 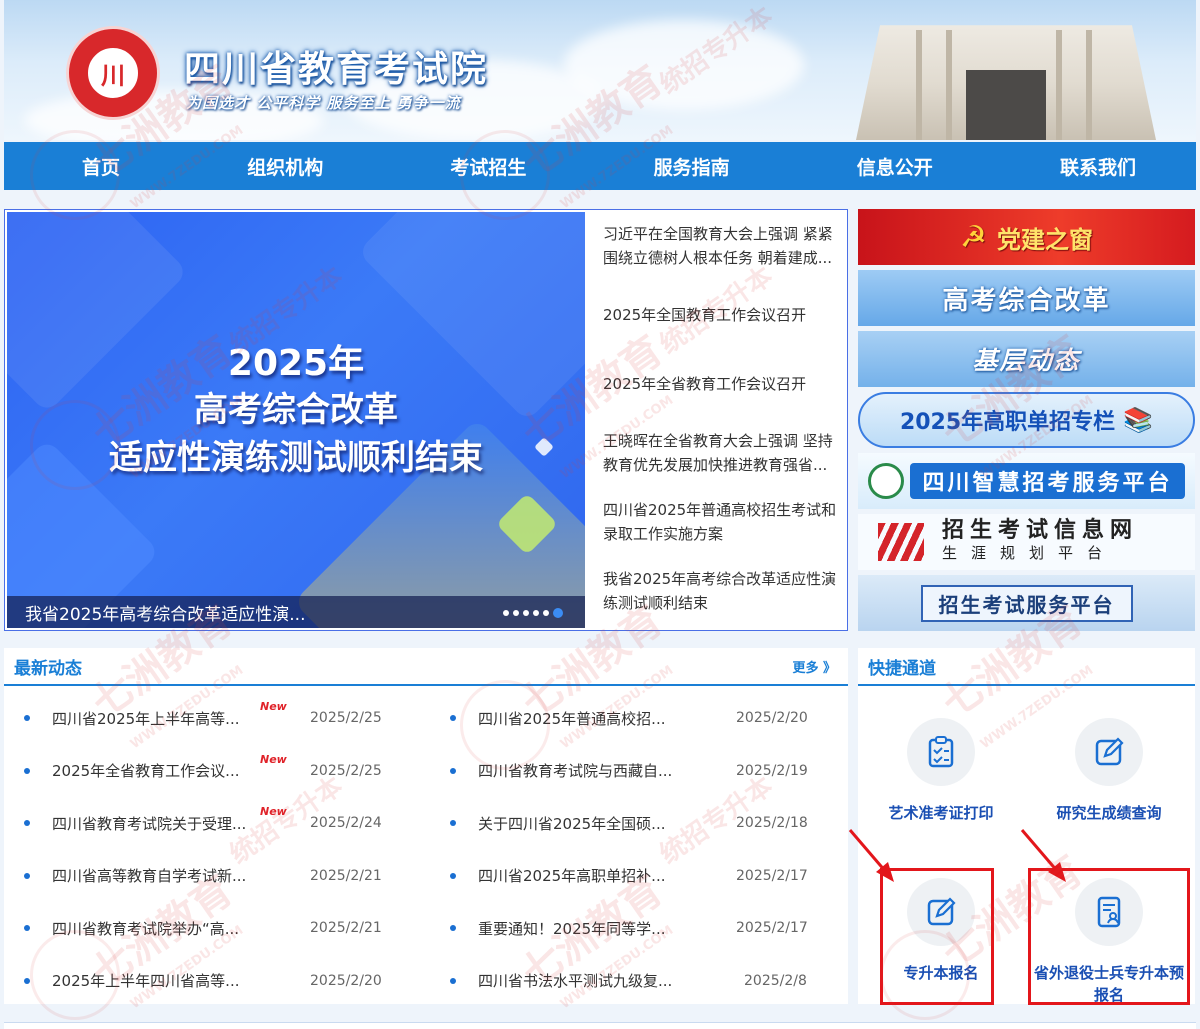 I want to click on list-item: 四川省教育考试院关于受理... New 2025/2/24, so click(x=214, y=823).